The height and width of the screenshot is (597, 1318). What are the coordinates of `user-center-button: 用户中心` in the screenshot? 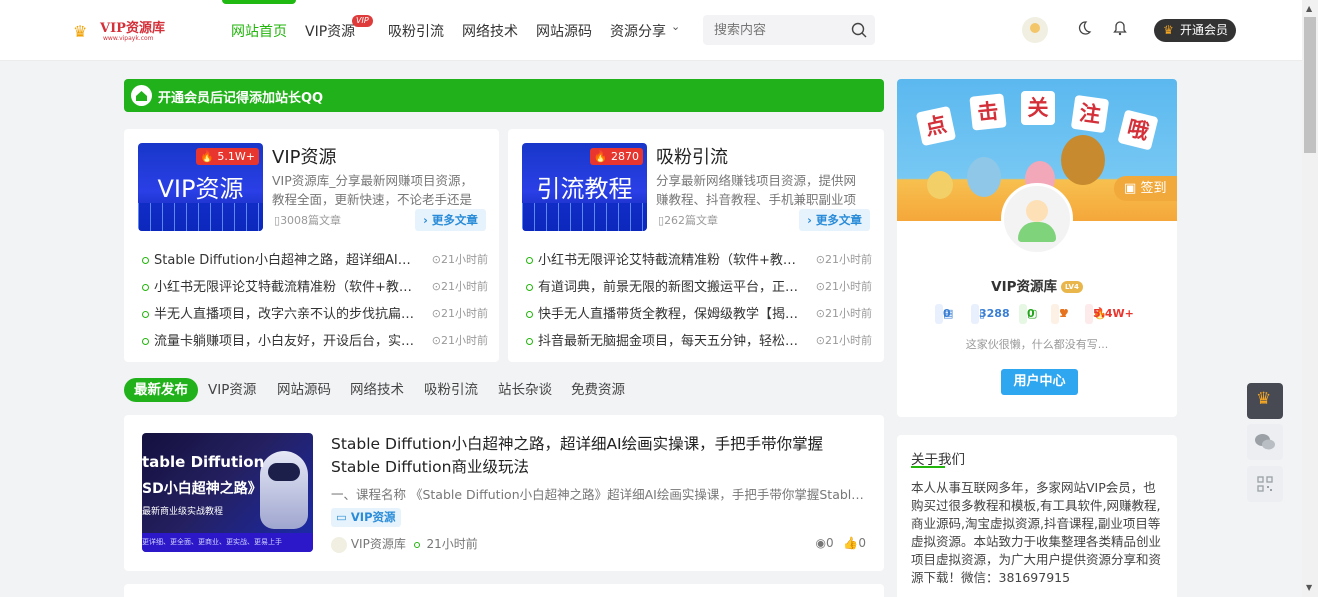 It's located at (1039, 382).